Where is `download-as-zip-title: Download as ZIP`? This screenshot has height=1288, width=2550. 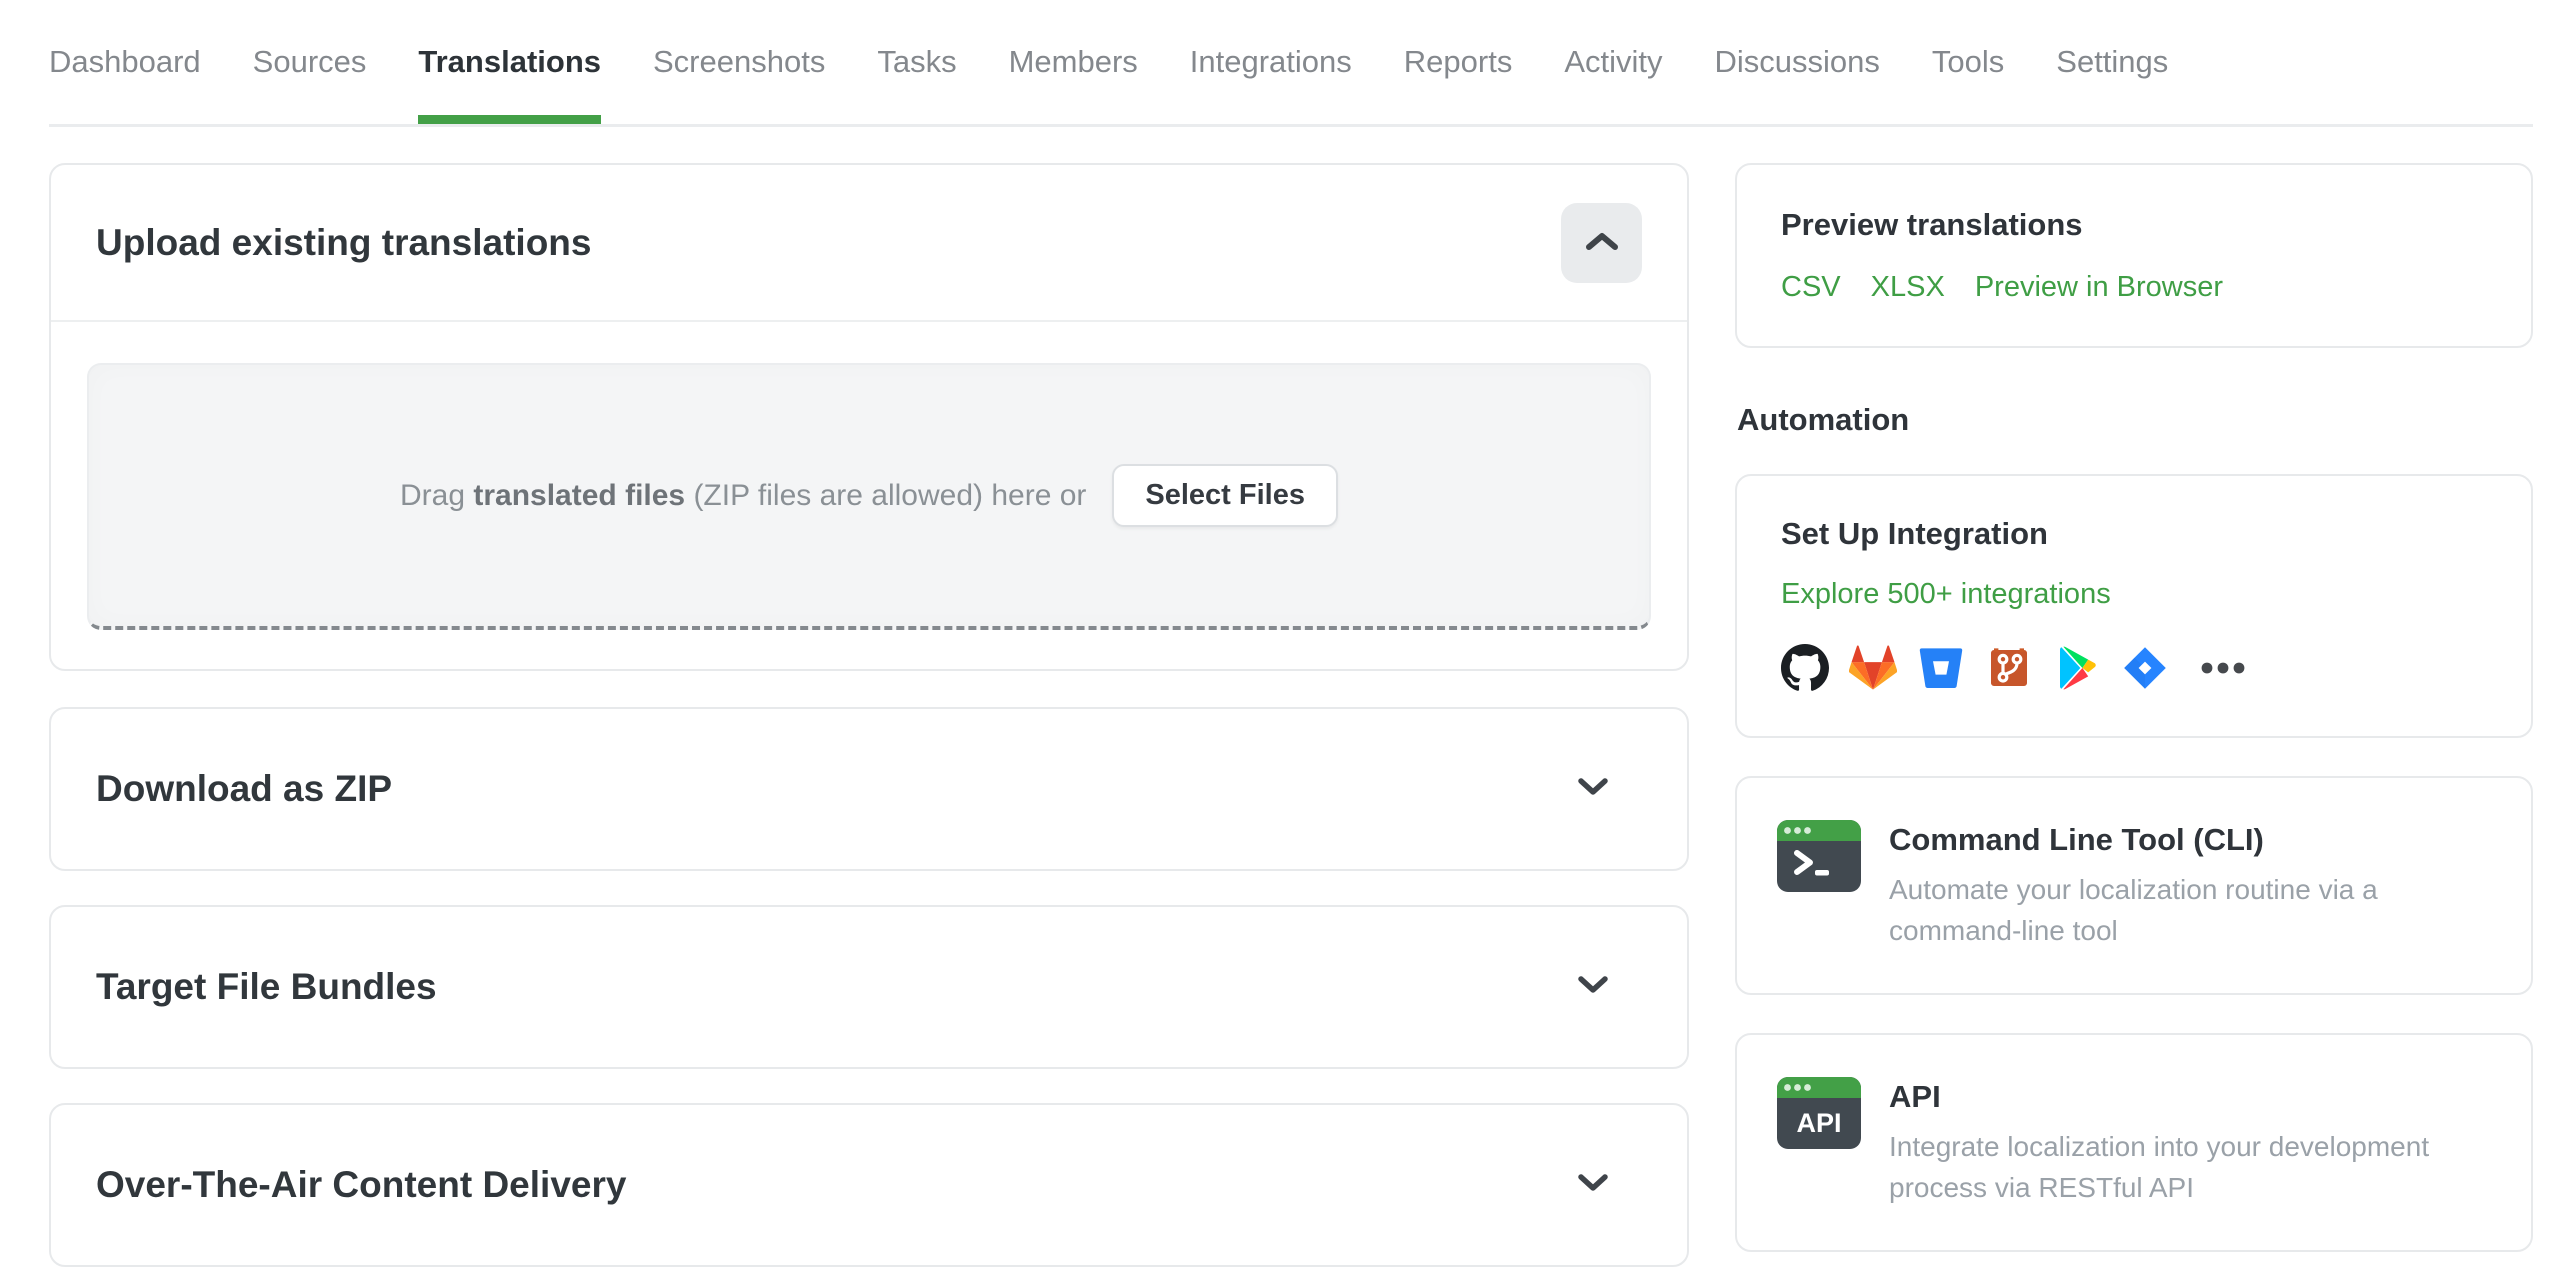
download-as-zip-title: Download as ZIP is located at coordinates (244, 788).